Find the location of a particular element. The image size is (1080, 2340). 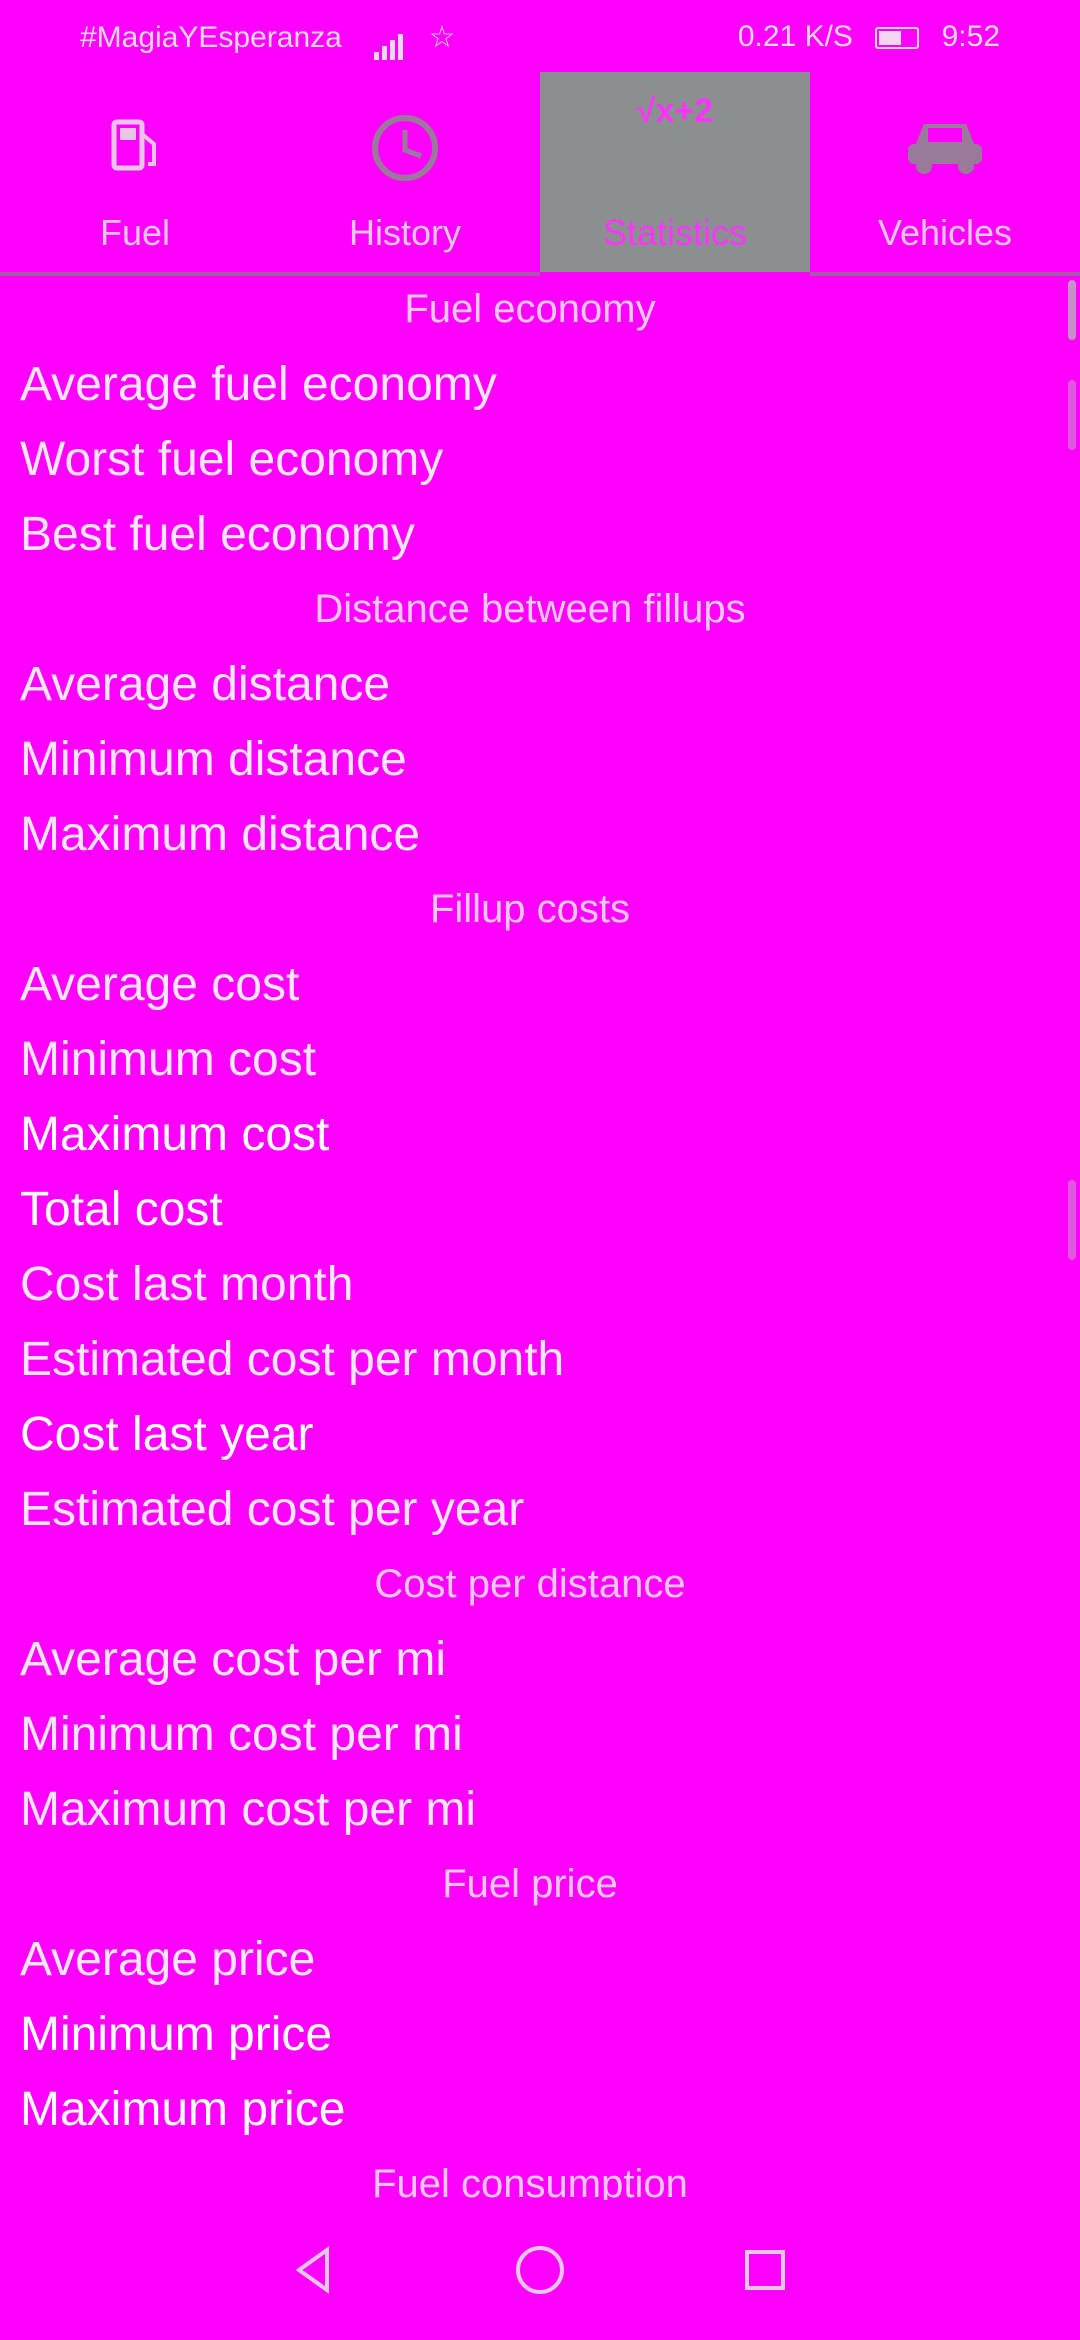

section-header: Fuel economy is located at coordinates (530, 309).